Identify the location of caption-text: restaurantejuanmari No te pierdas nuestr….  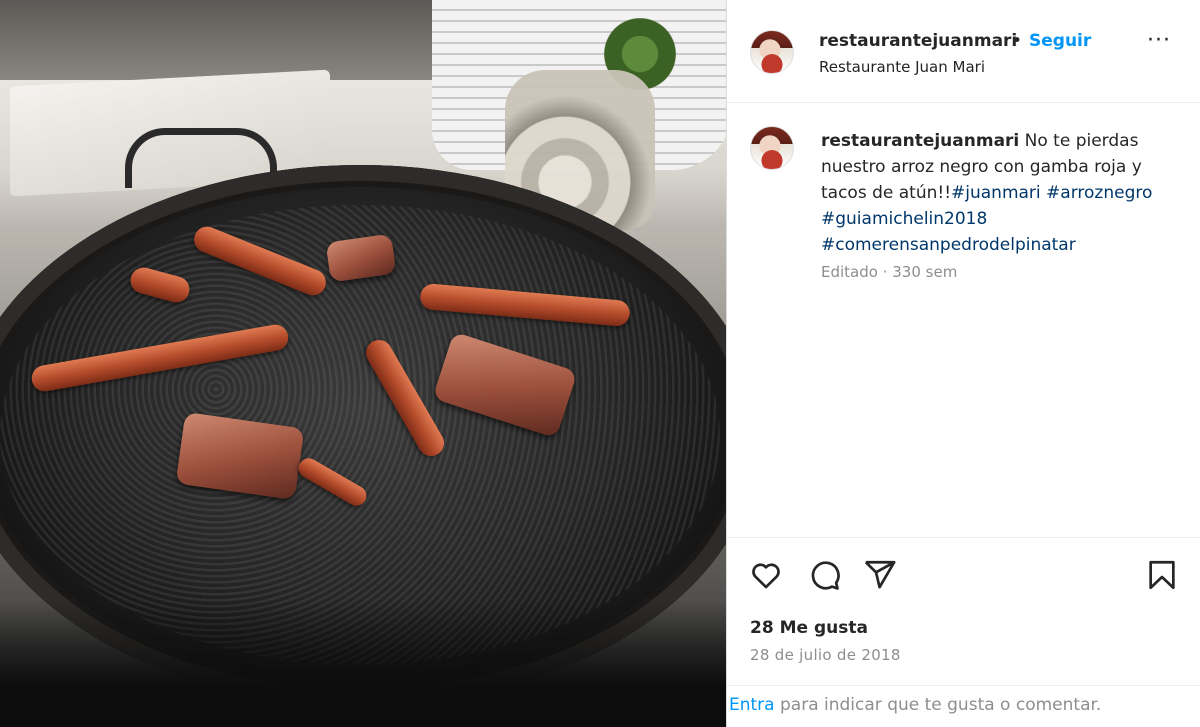
(996, 193).